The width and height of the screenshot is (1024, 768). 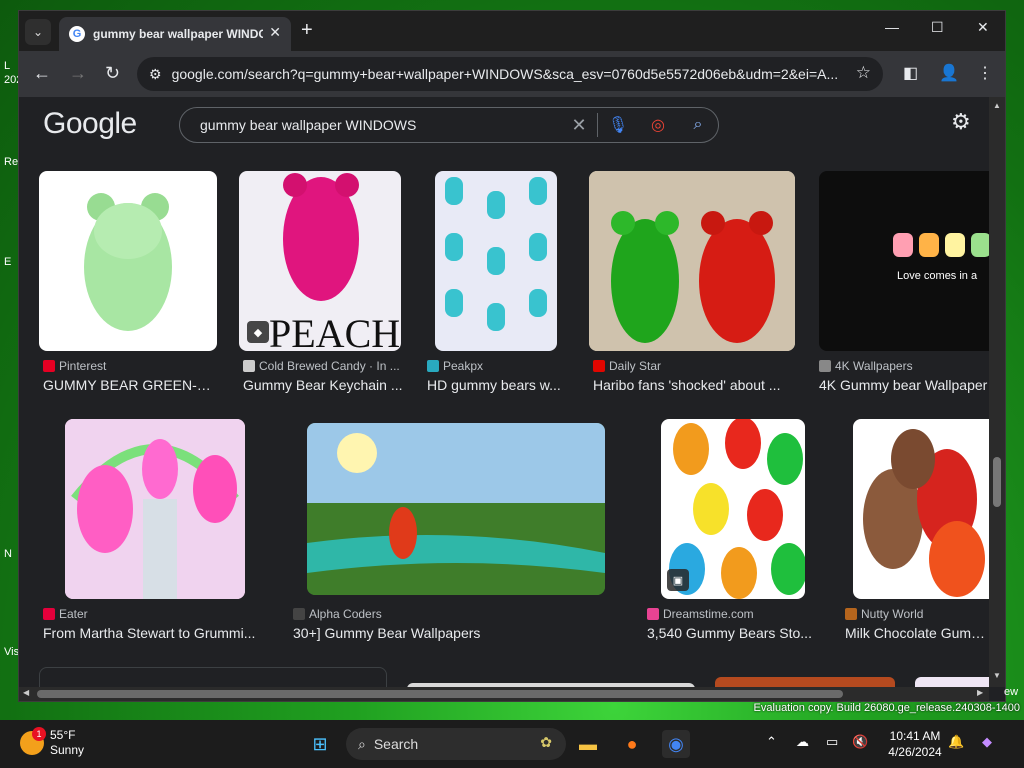 I want to click on result-source: Peakpx, so click(x=455, y=366).